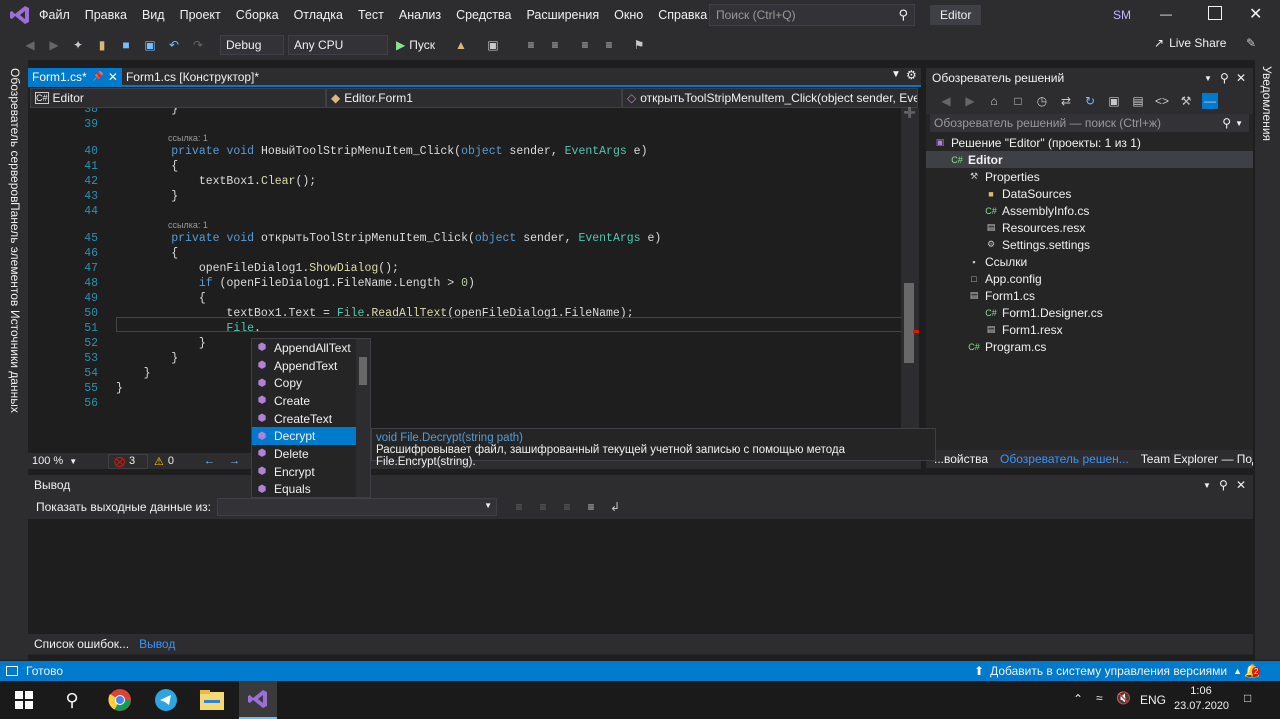  Describe the element at coordinates (1114, 101) in the screenshot. I see `collapse-all-icon: ▣` at that location.